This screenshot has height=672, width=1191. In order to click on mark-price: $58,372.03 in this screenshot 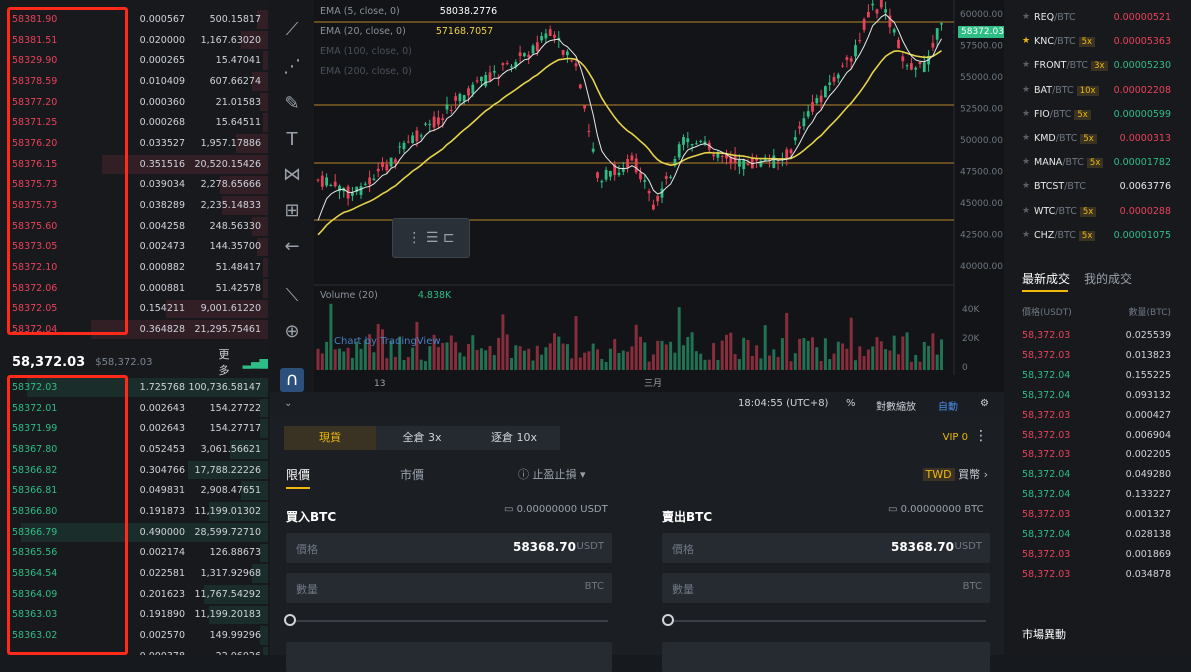, I will do `click(124, 362)`.